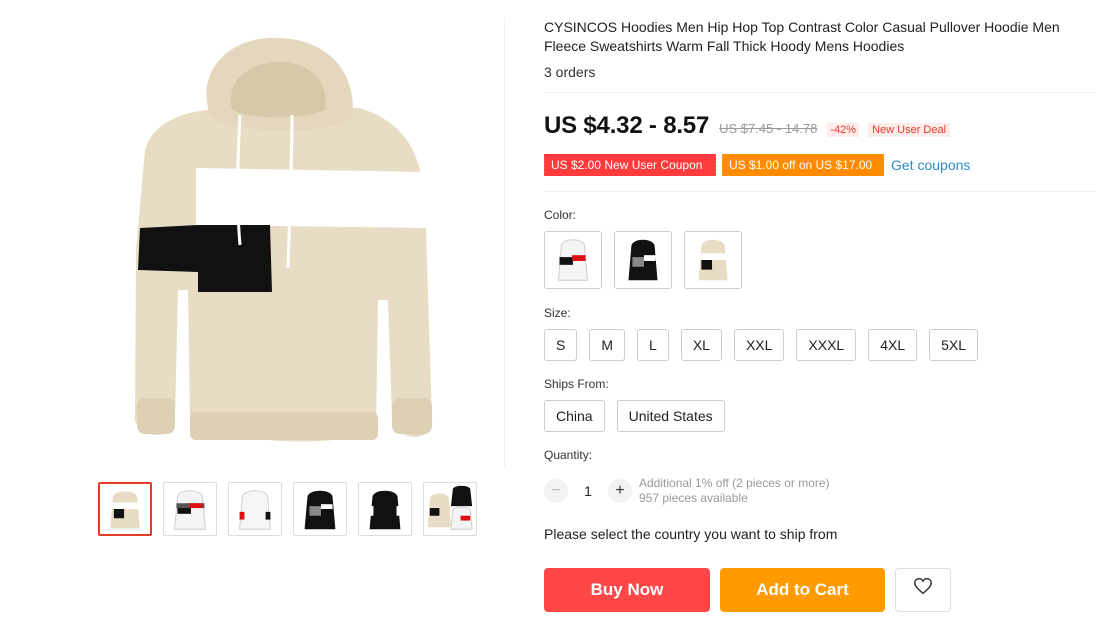  What do you see at coordinates (576, 384) in the screenshot?
I see `ships-from-label: Ships From:` at bounding box center [576, 384].